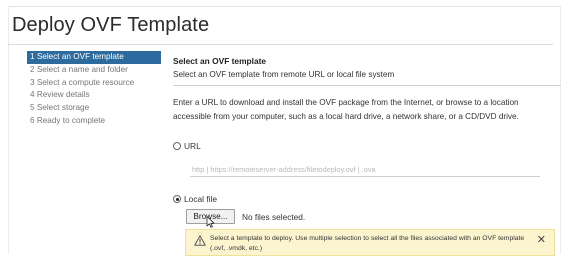  What do you see at coordinates (210, 222) in the screenshot?
I see `mouse-pointer-icon` at bounding box center [210, 222].